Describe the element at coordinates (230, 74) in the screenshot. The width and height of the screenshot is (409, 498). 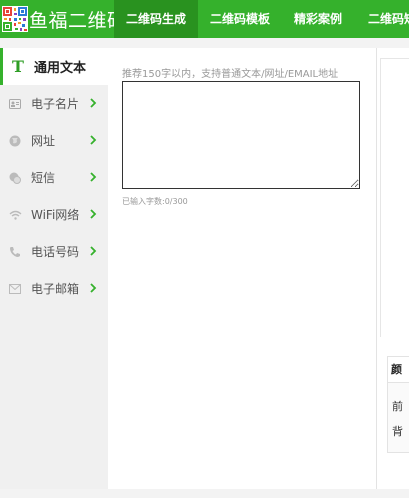
I see `input-hint: 推荐150字以内，支持普通文本/网址/EMAIL地址` at that location.